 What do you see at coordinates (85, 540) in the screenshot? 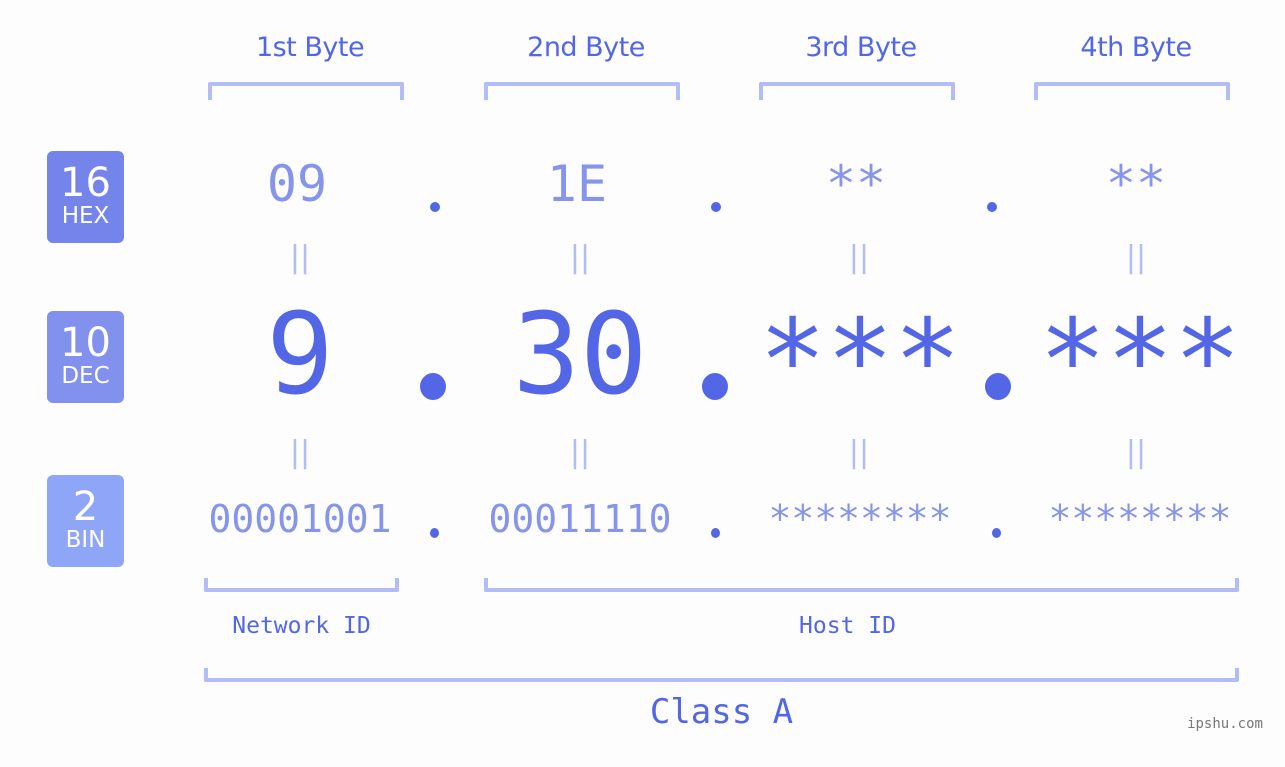
I see `bin-badge-label: BIN` at bounding box center [85, 540].